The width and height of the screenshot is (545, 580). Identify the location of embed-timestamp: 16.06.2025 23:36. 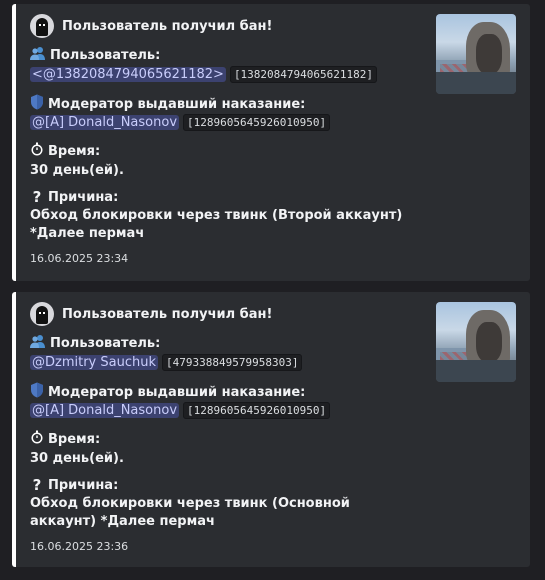
(79, 546).